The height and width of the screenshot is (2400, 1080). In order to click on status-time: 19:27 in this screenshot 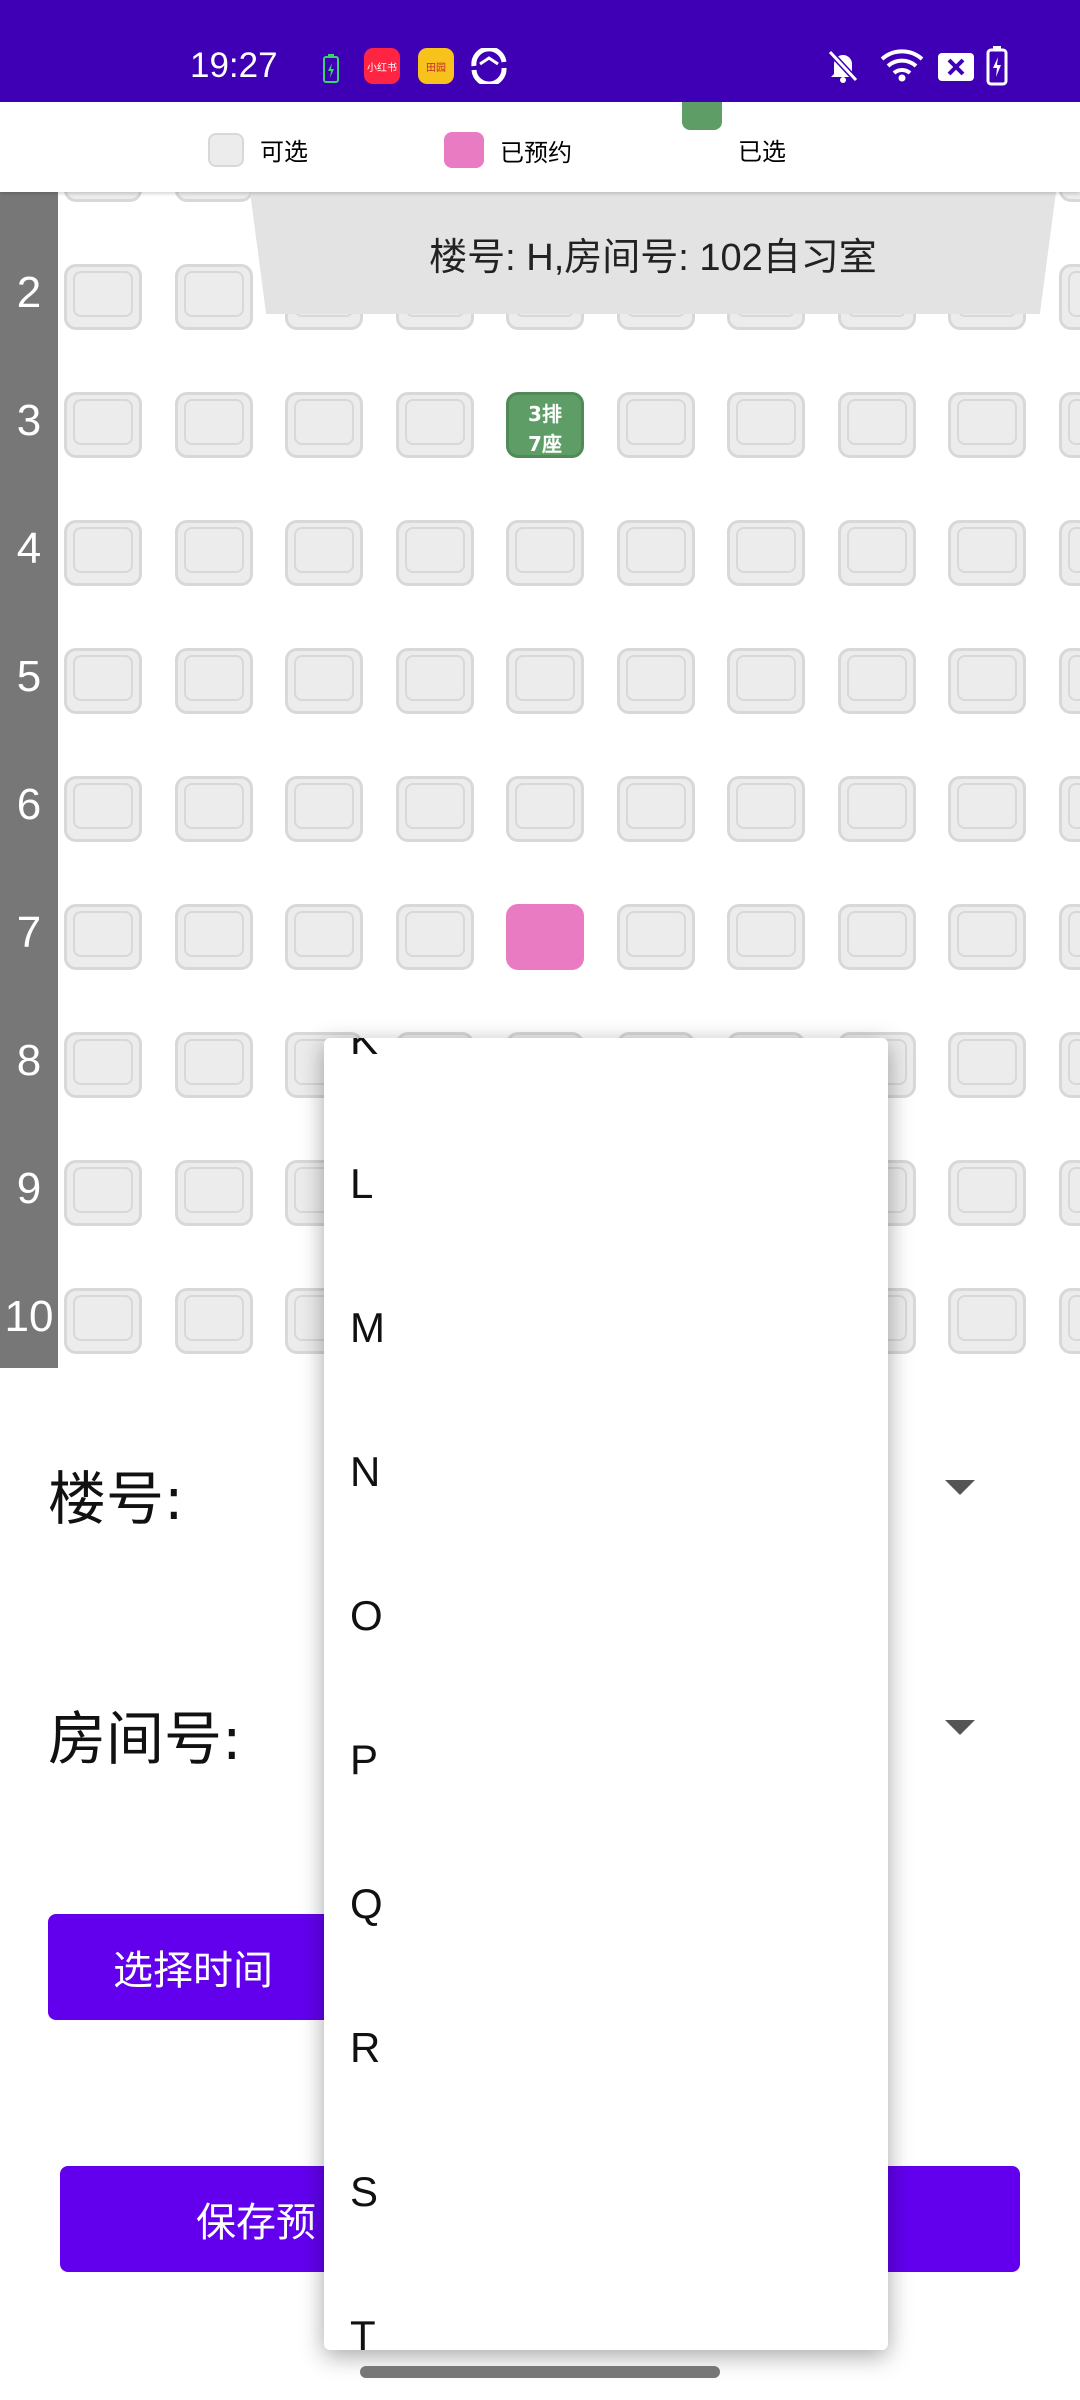, I will do `click(234, 65)`.